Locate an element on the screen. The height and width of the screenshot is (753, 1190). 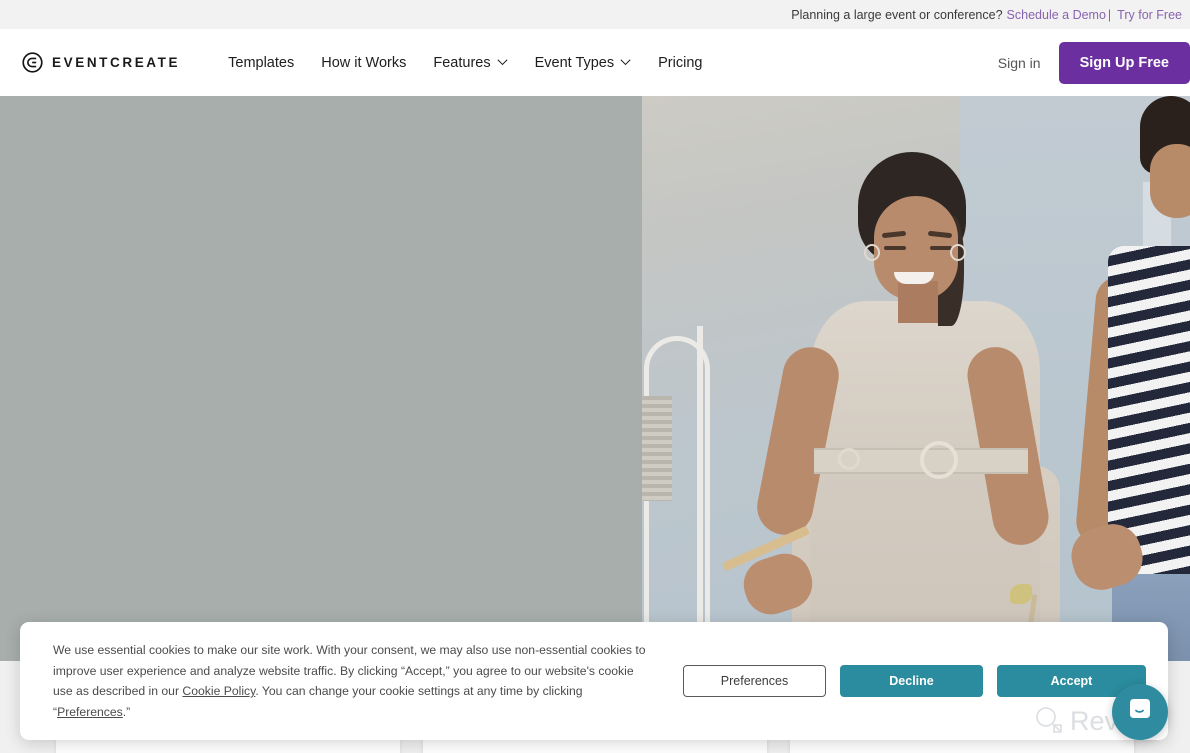
nav-item-label: Event Types is located at coordinates (574, 62).